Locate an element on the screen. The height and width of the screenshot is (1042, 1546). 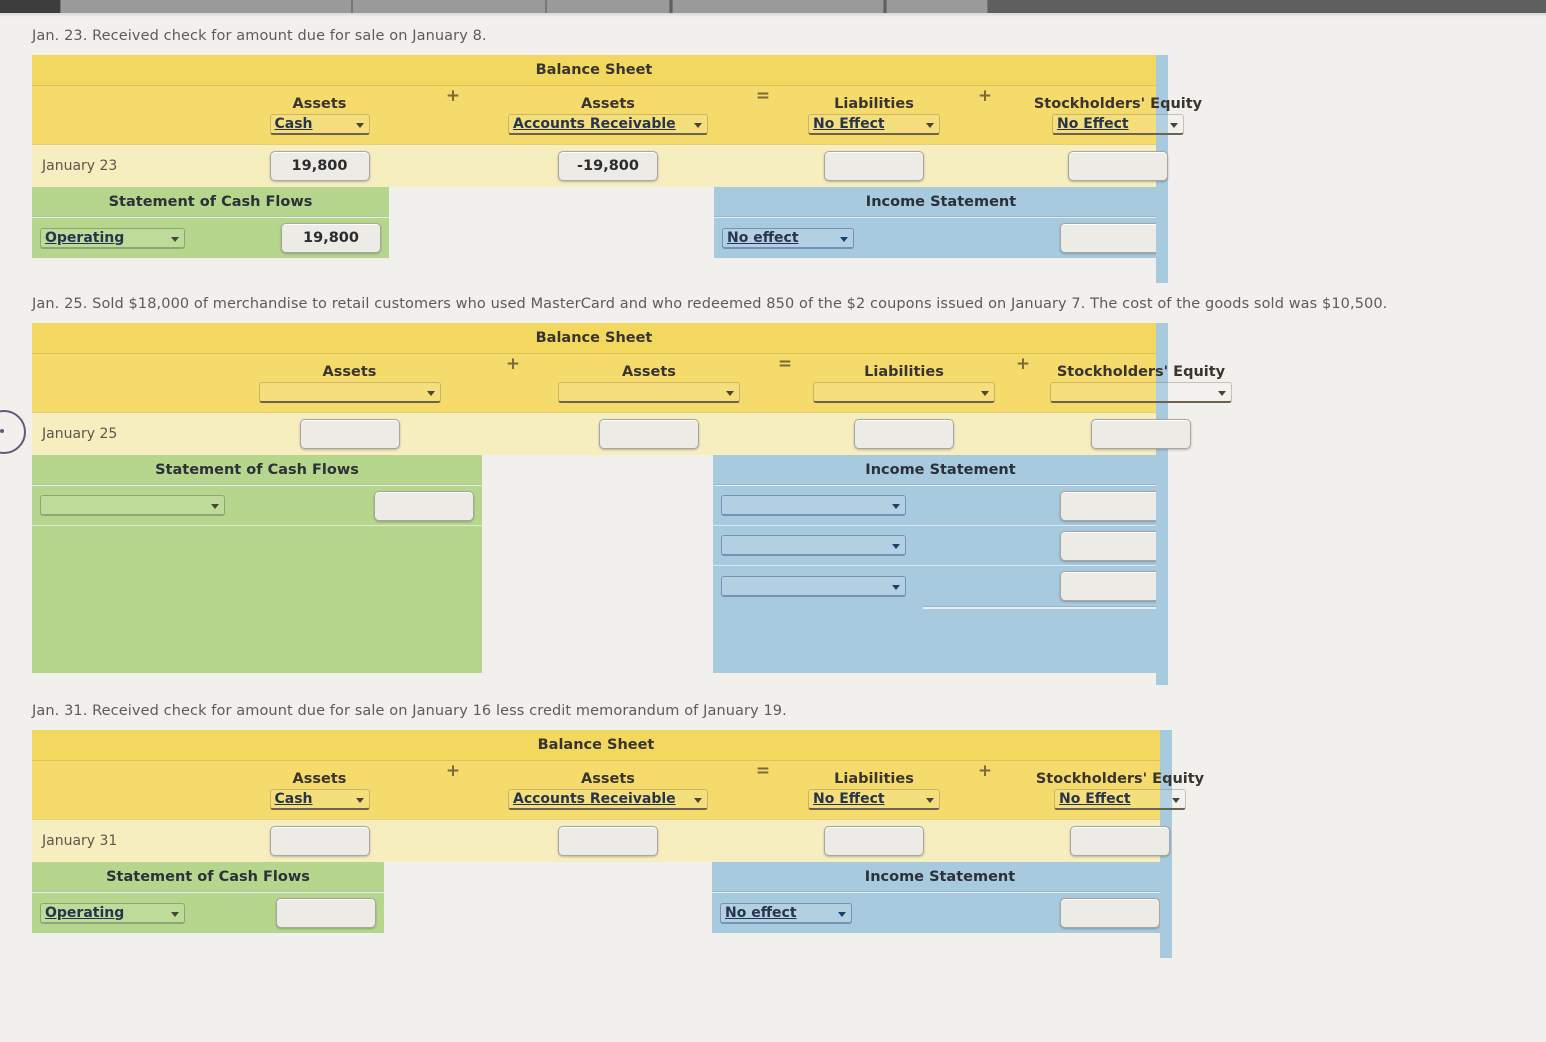
cash-flows-row: Operating is located at coordinates (208, 913).